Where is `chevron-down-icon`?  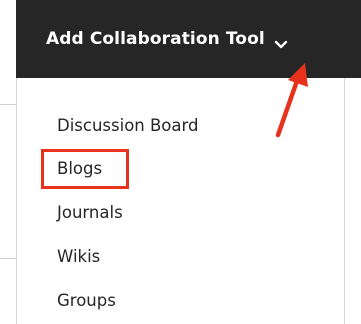
chevron-down-icon is located at coordinates (281, 42).